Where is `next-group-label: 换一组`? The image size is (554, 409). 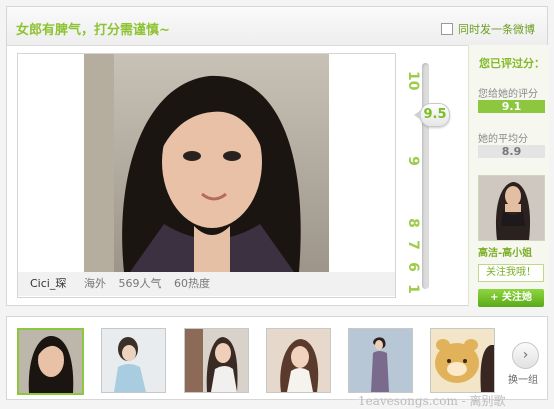 next-group-label: 换一组 is located at coordinates (523, 378).